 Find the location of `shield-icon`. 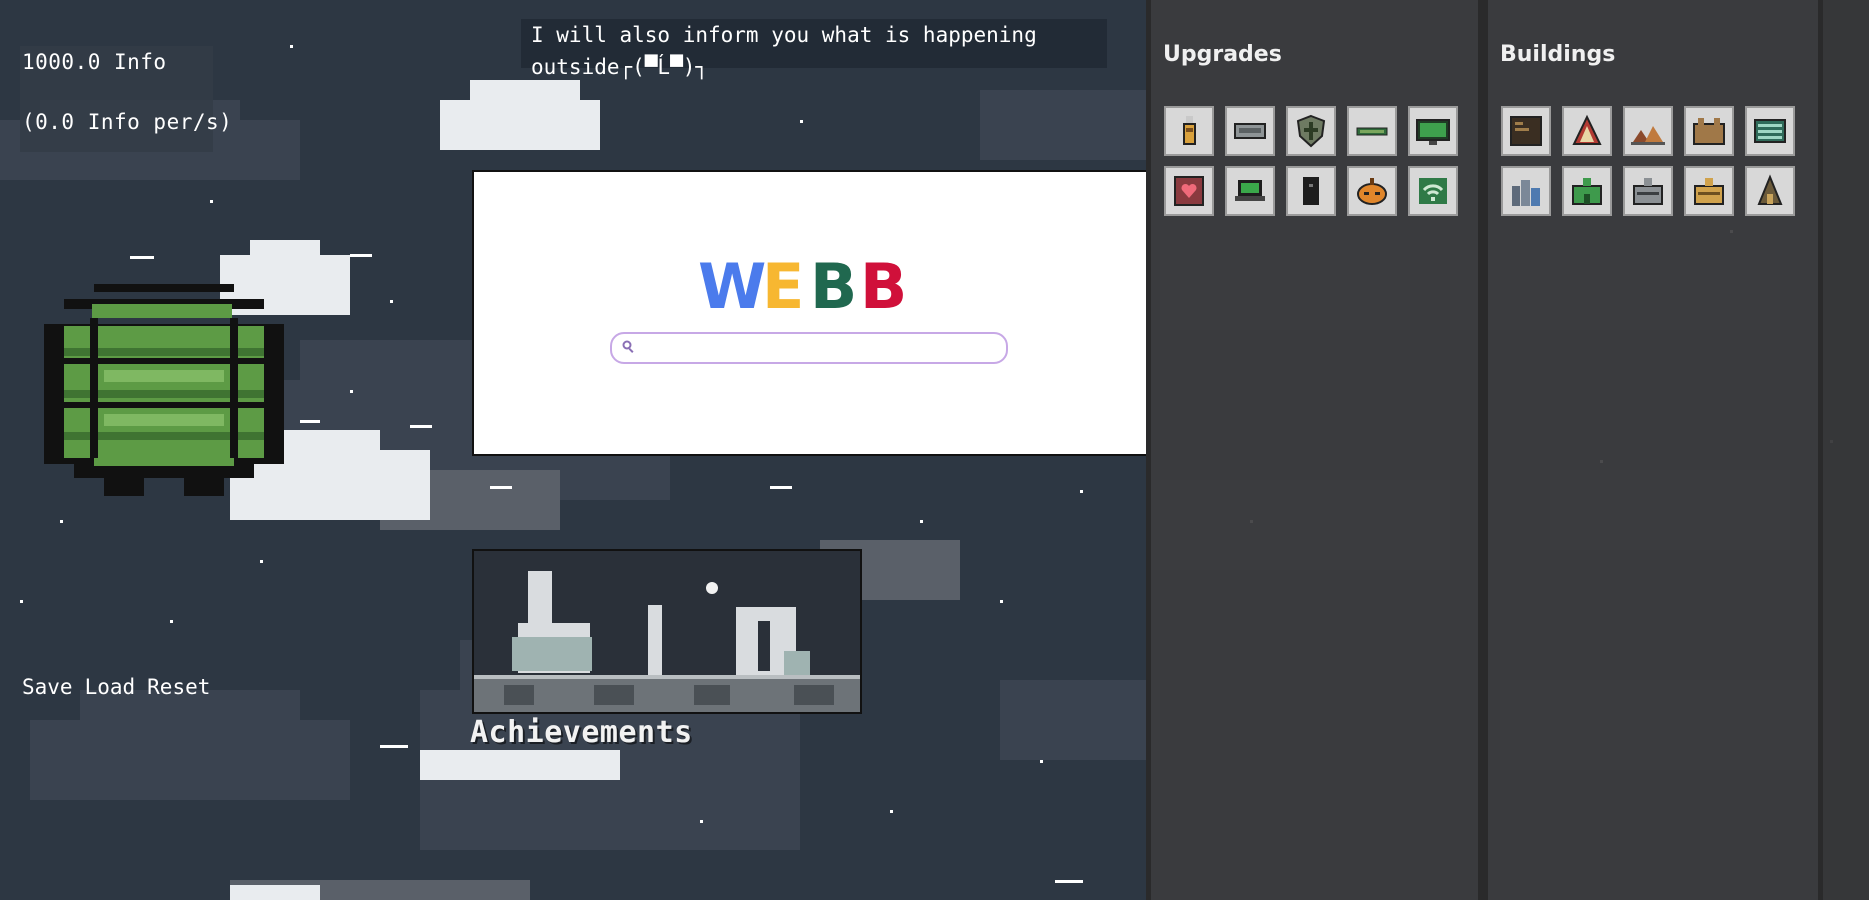

shield-icon is located at coordinates (1311, 131).